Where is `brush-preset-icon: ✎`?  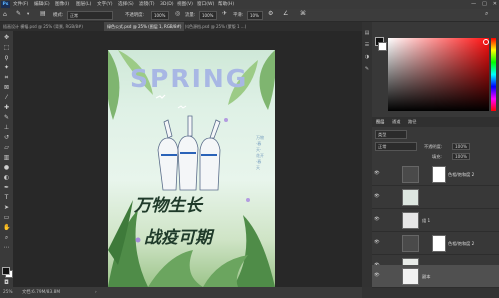
brush-preset-icon: ✎ is located at coordinates (18, 13).